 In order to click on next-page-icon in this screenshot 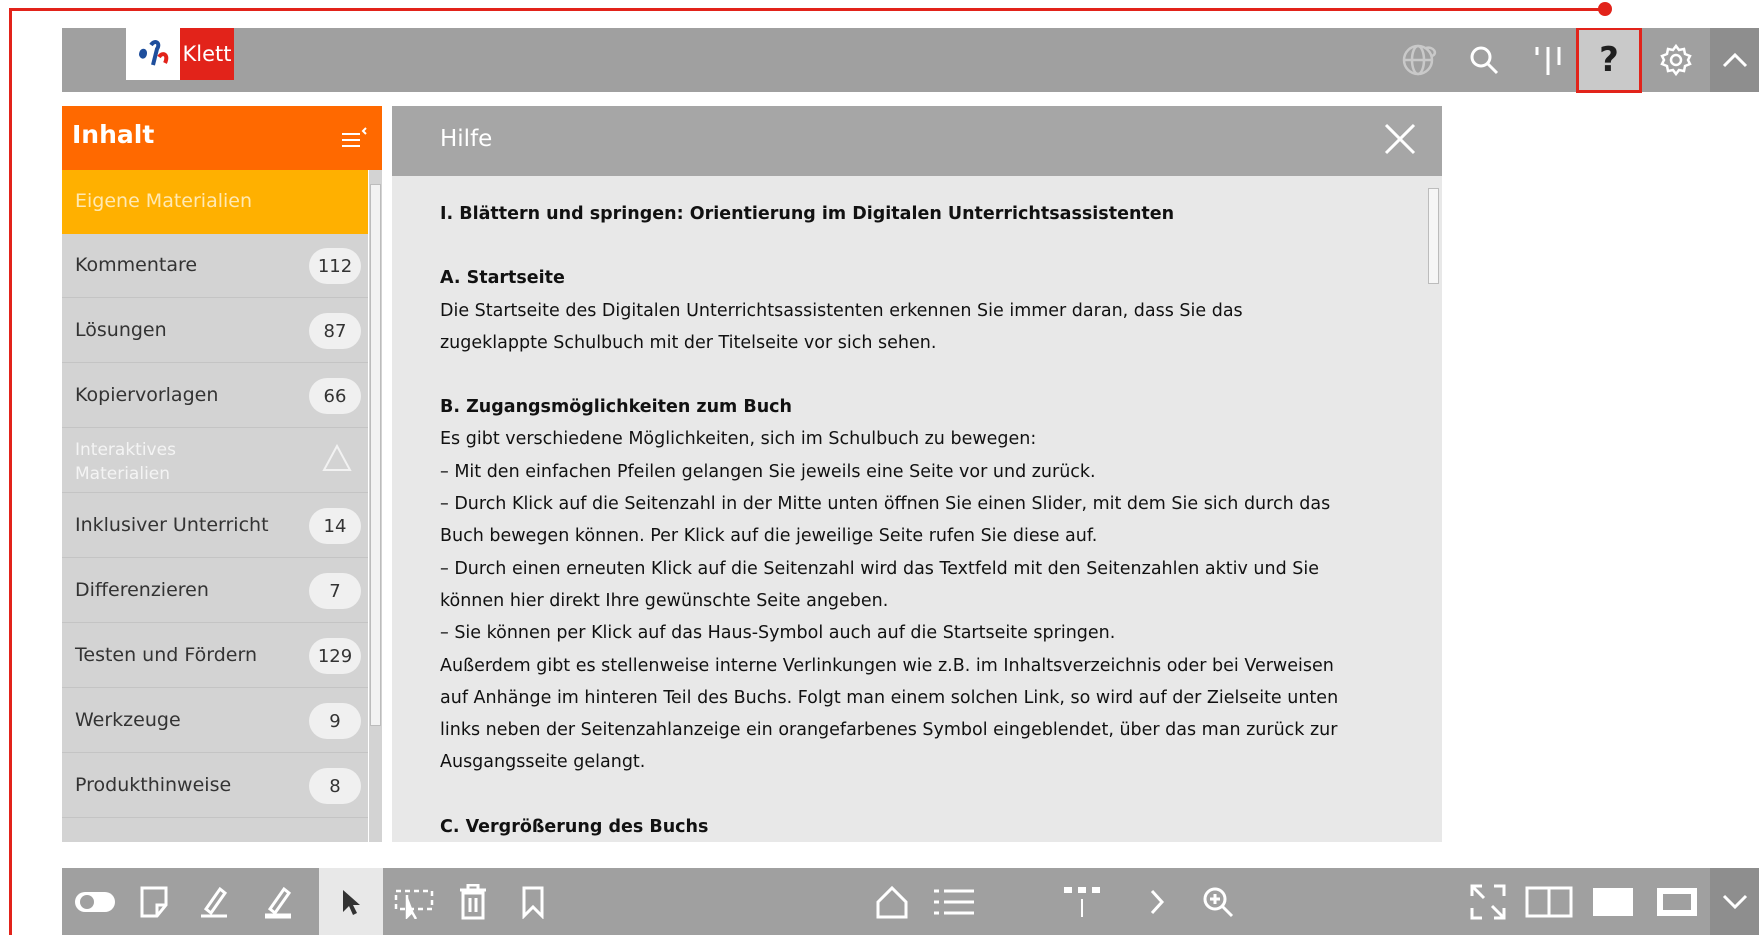, I will do `click(1157, 901)`.